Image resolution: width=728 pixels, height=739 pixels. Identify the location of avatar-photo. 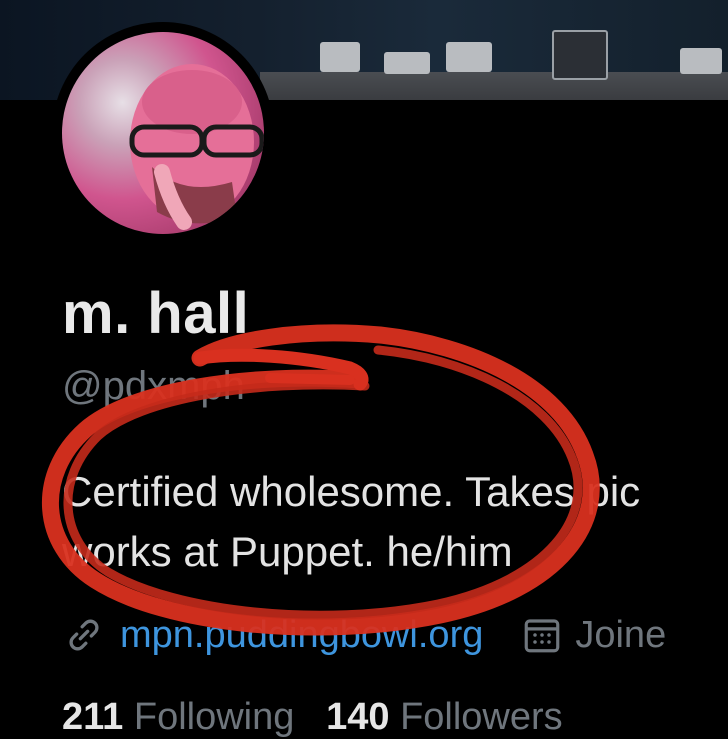
(163, 133).